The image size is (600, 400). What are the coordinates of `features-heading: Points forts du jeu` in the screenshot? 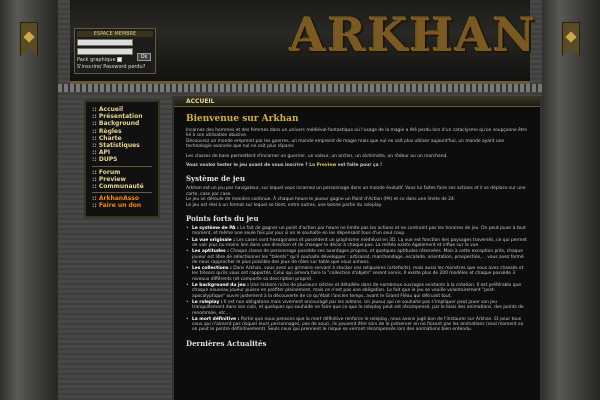 It's located at (222, 219).